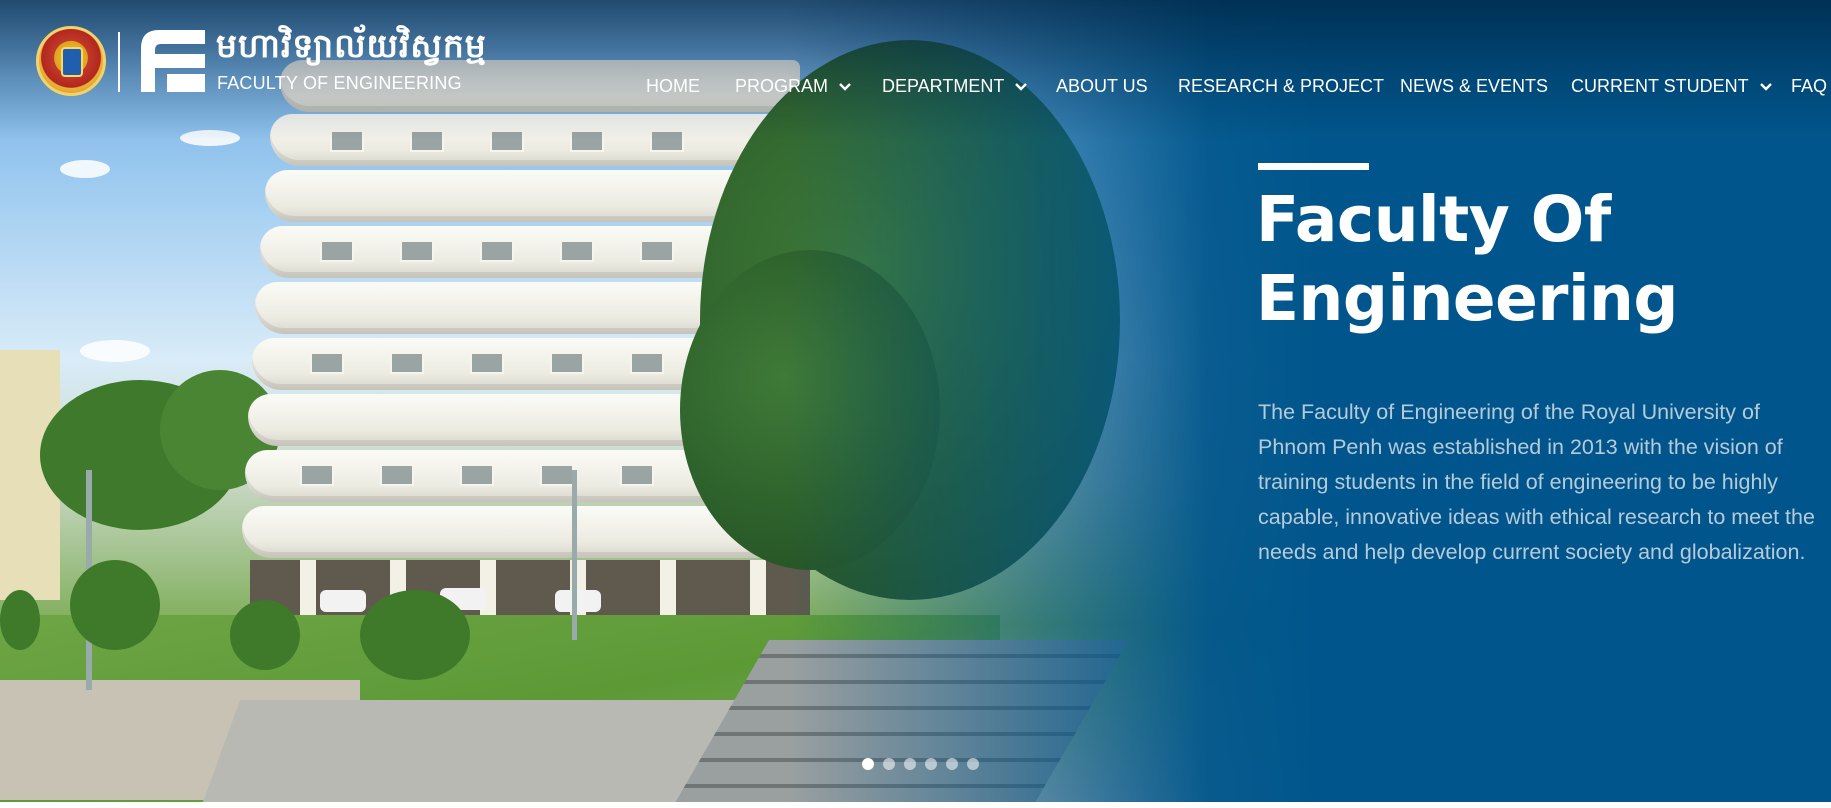 The height and width of the screenshot is (808, 1831). I want to click on hero-title-line-2: Engineering, so click(1467, 298).